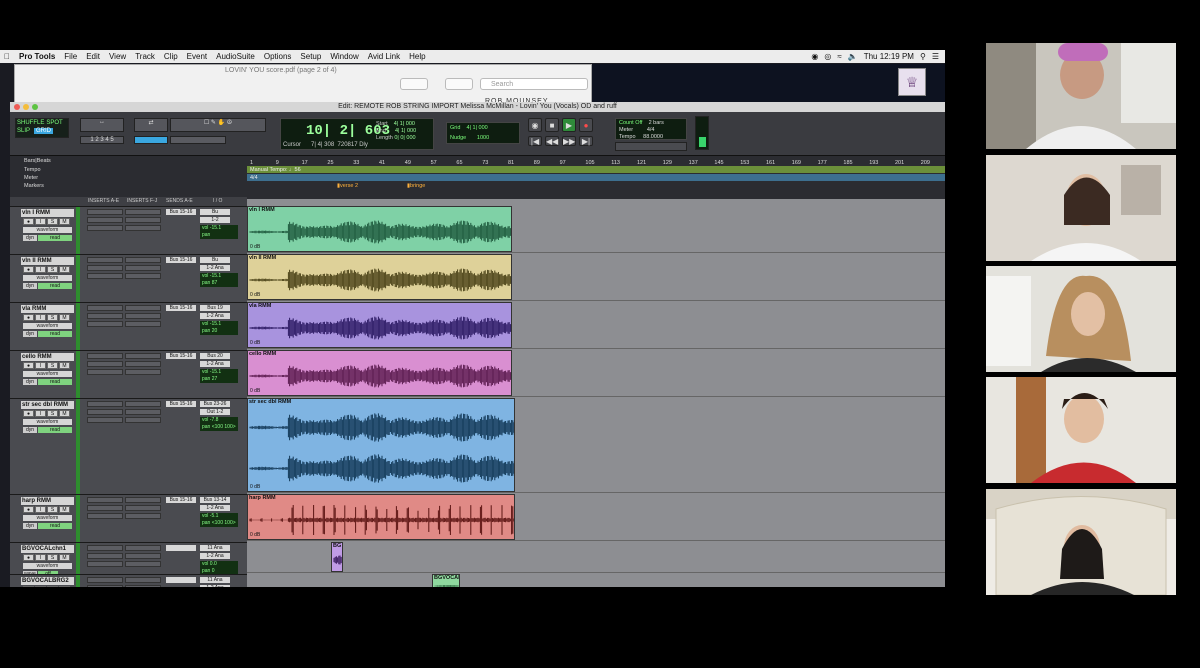  I want to click on zoomer-tool: ⇄, so click(151, 125).